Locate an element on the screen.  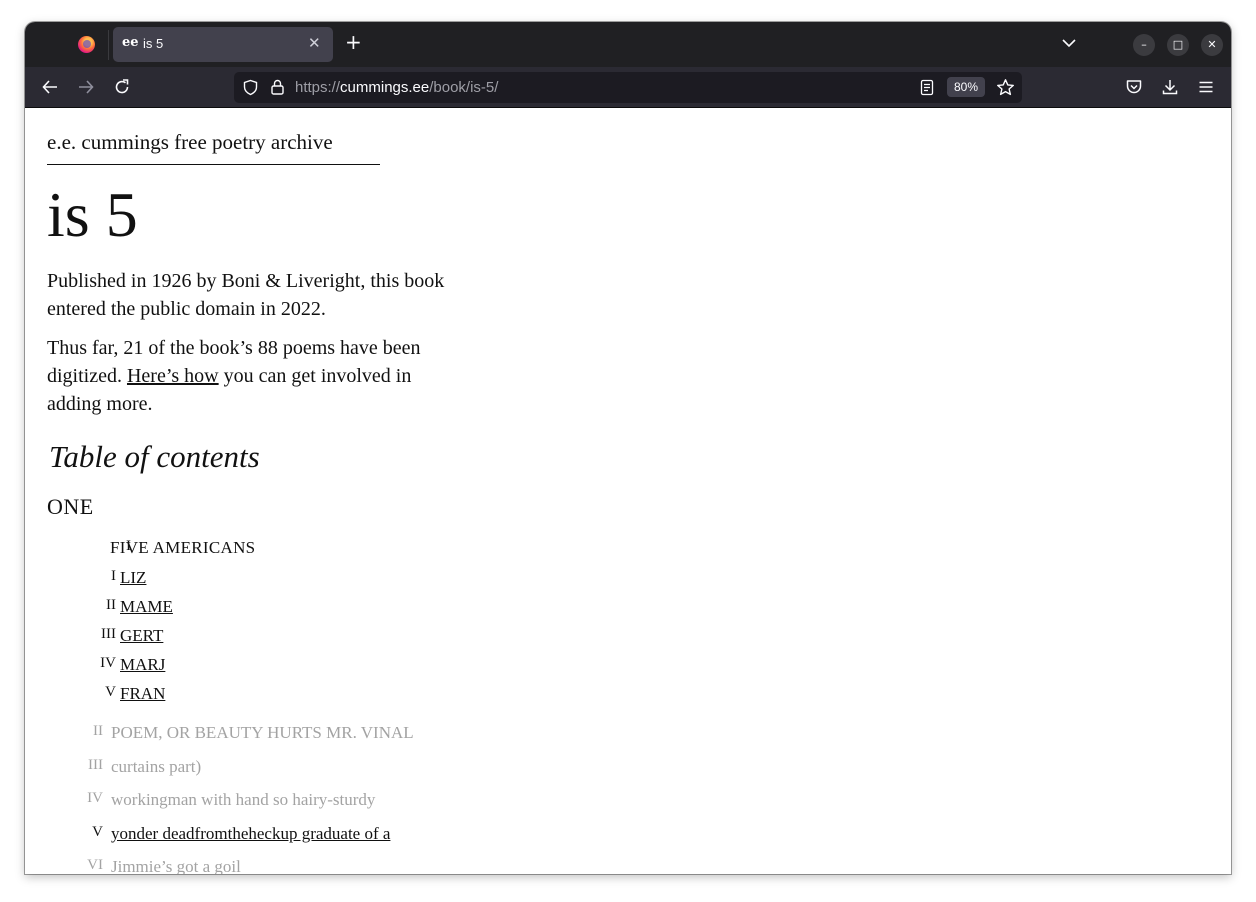
lock-icon is located at coordinates (277, 87).